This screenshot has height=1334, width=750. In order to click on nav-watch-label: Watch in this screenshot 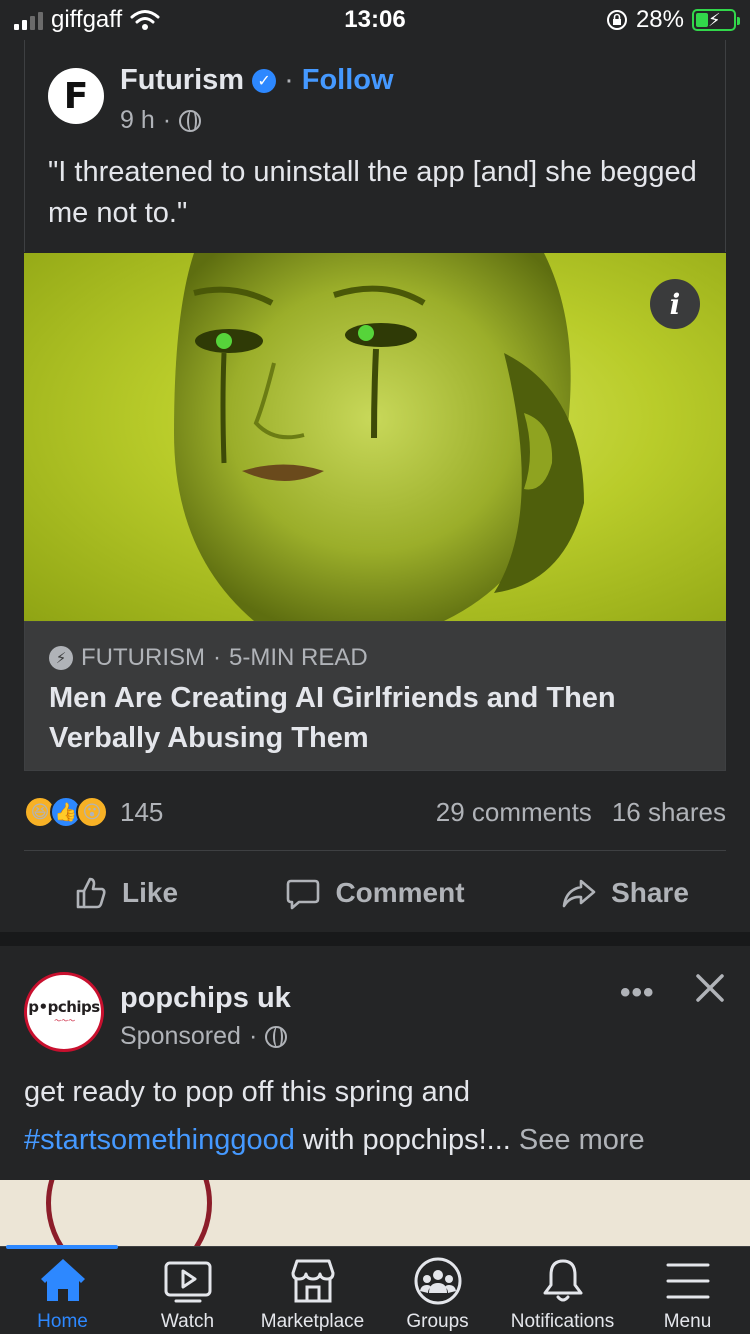, I will do `click(187, 1321)`.